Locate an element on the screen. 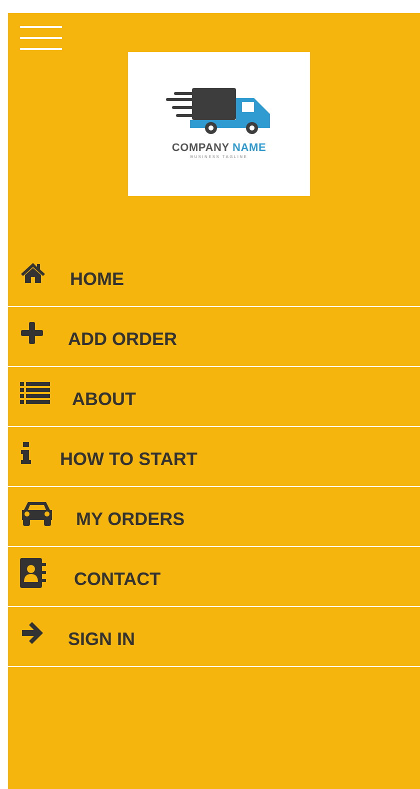 The width and height of the screenshot is (420, 789). menu-item: ADD ORDER is located at coordinates (214, 337).